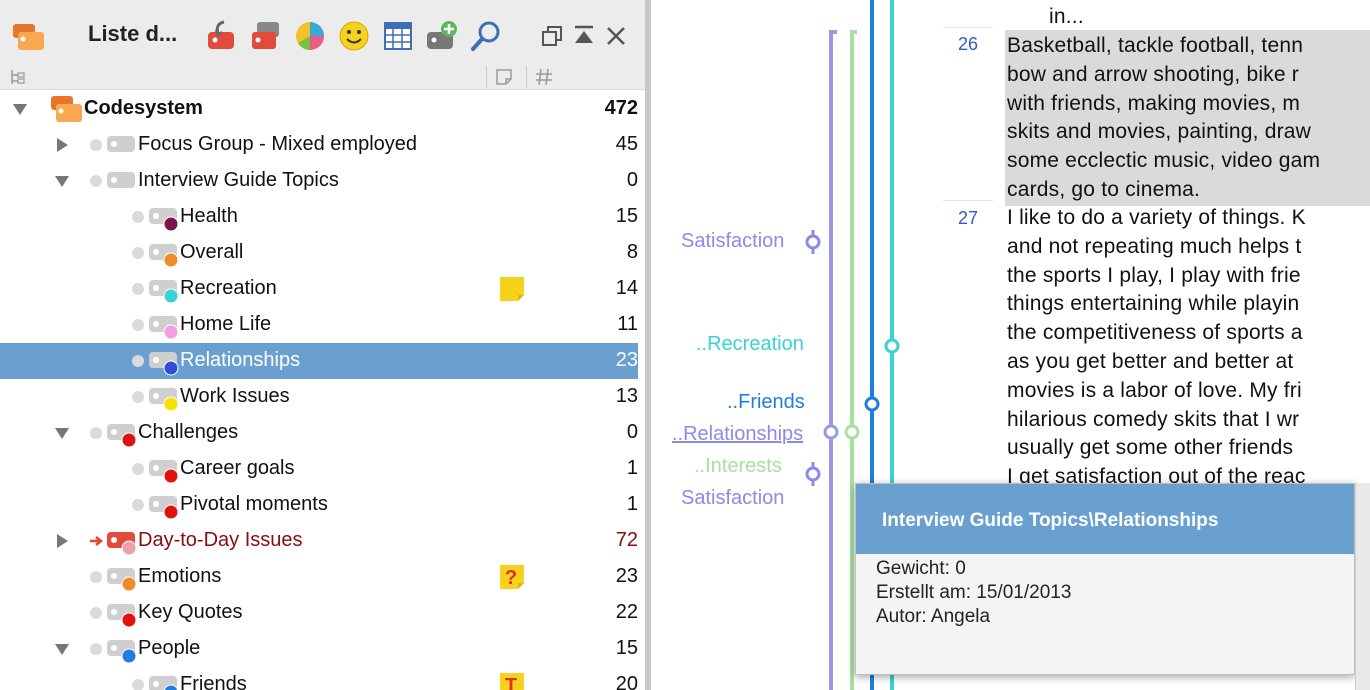 The image size is (1370, 690). I want to click on tree-row: Career goals 1, so click(319, 469).